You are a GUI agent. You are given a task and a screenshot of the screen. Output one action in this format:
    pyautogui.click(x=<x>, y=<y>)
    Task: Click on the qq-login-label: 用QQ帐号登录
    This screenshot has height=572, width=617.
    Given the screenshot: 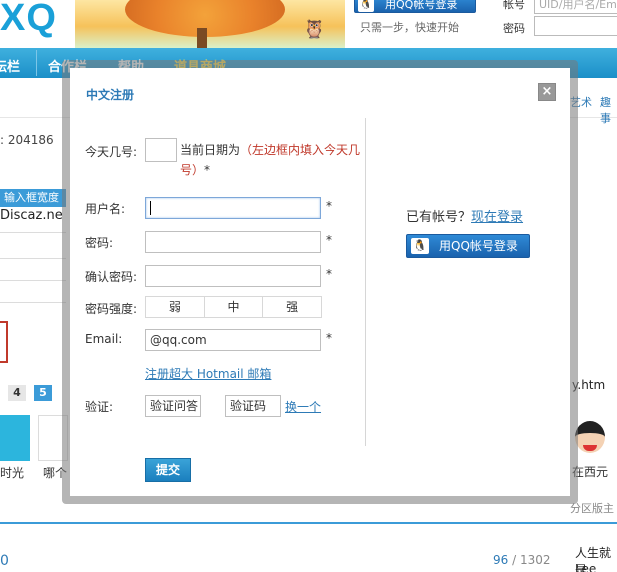 What is the action you would take?
    pyautogui.click(x=478, y=246)
    